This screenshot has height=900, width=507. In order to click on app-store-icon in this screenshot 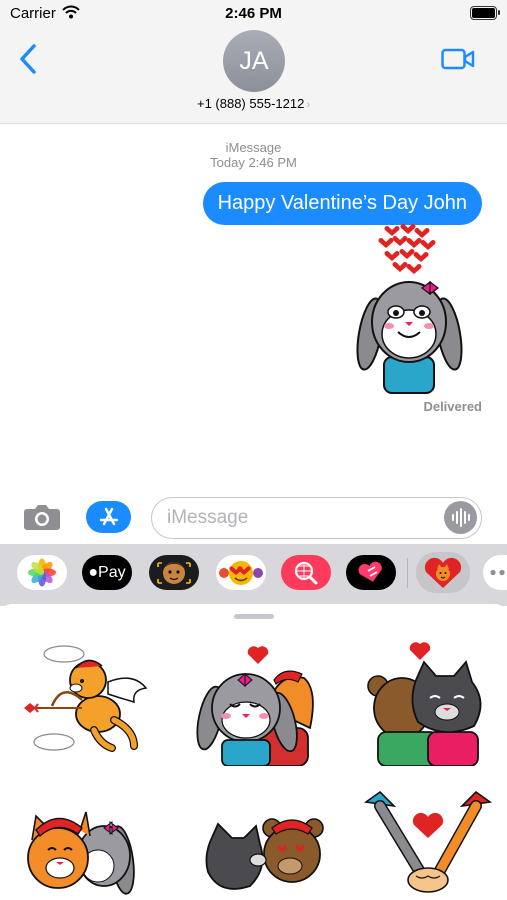, I will do `click(109, 516)`.